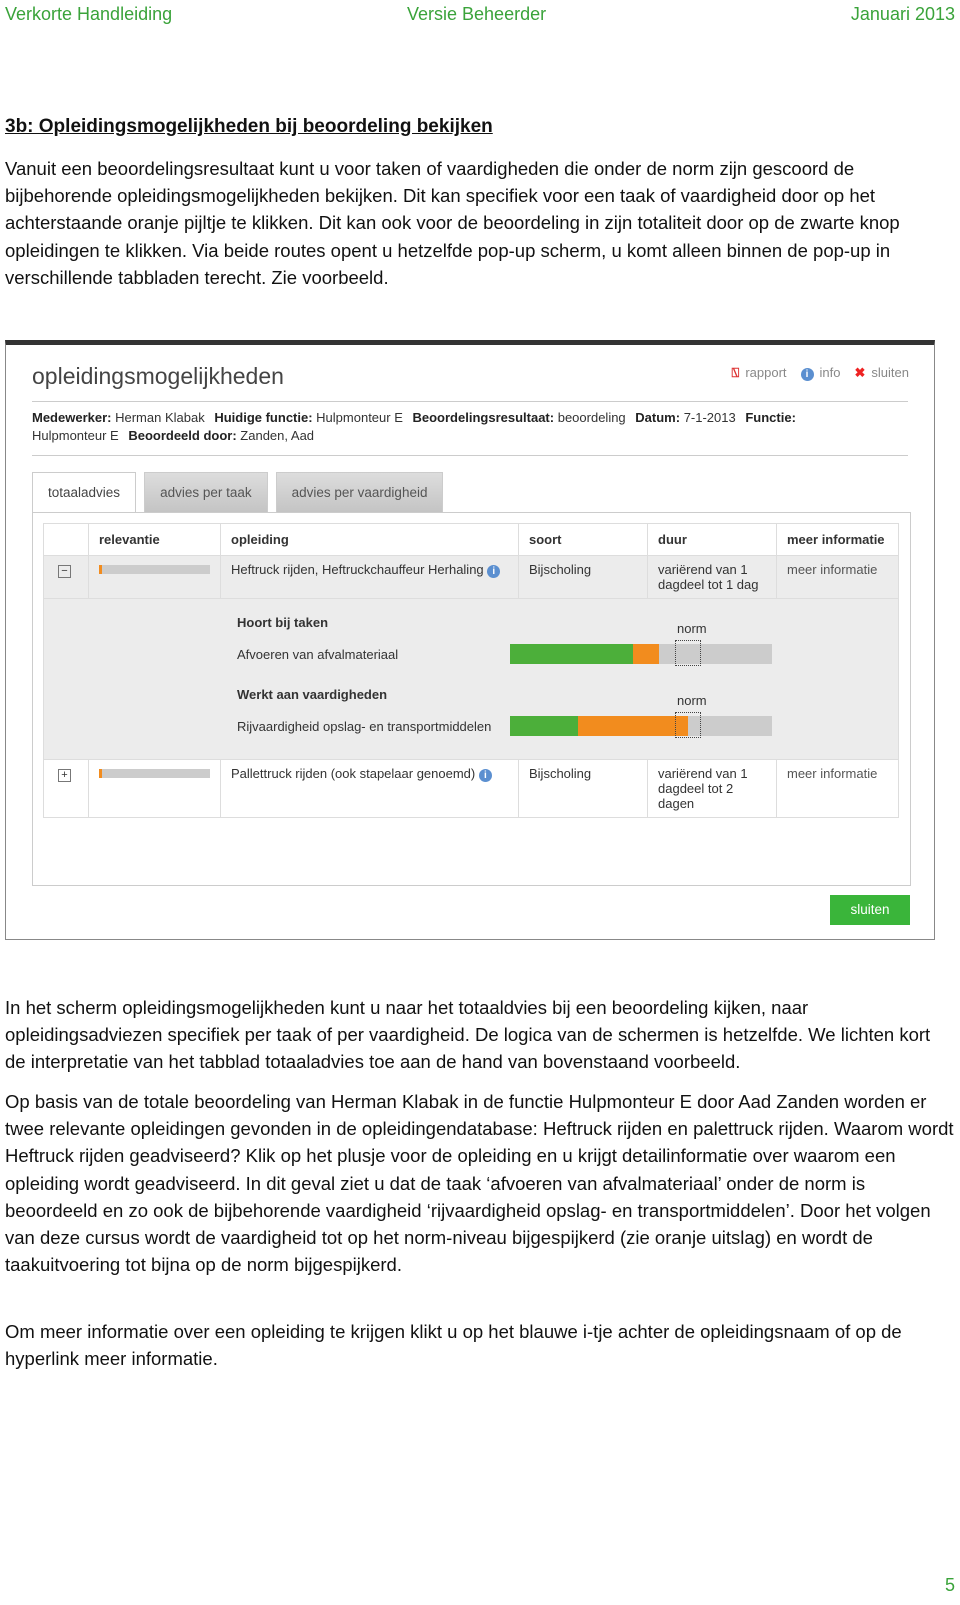  I want to click on tab-totaaladvies: totaaladvies, so click(84, 492).